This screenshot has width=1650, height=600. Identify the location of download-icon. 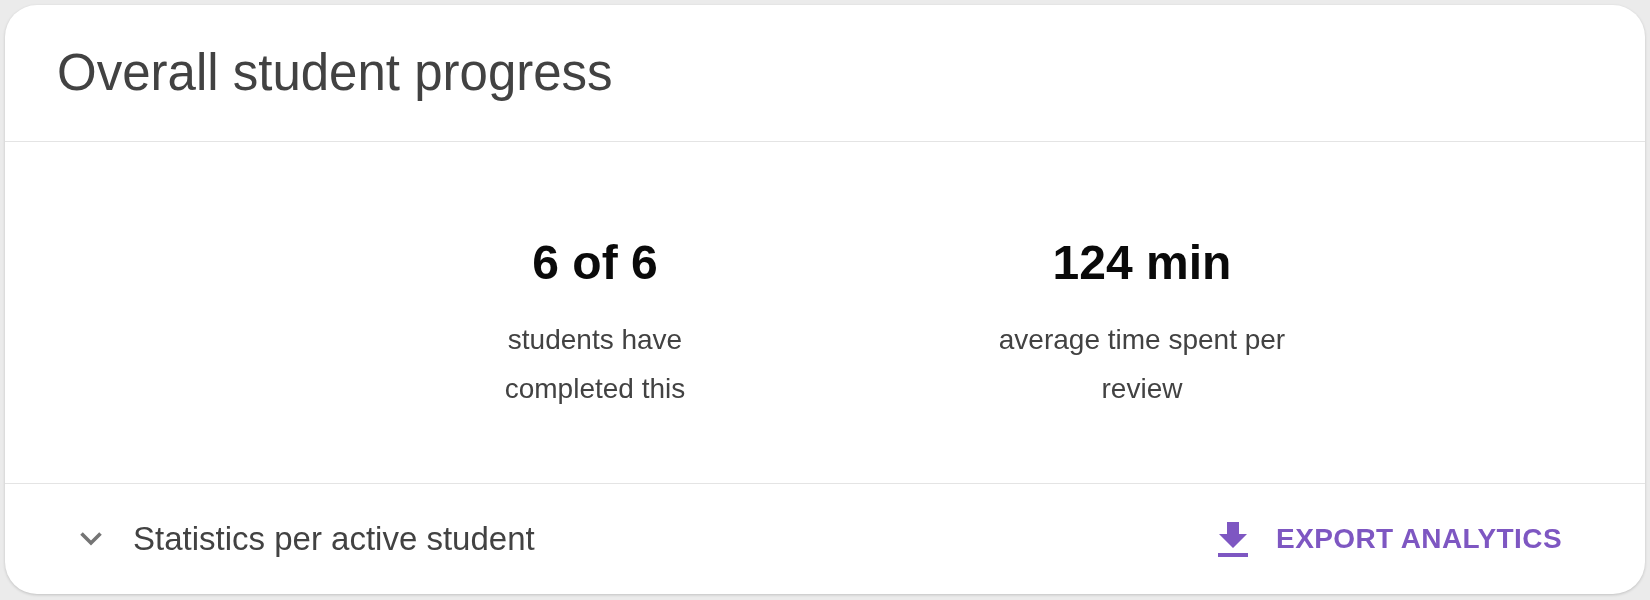
(1233, 539).